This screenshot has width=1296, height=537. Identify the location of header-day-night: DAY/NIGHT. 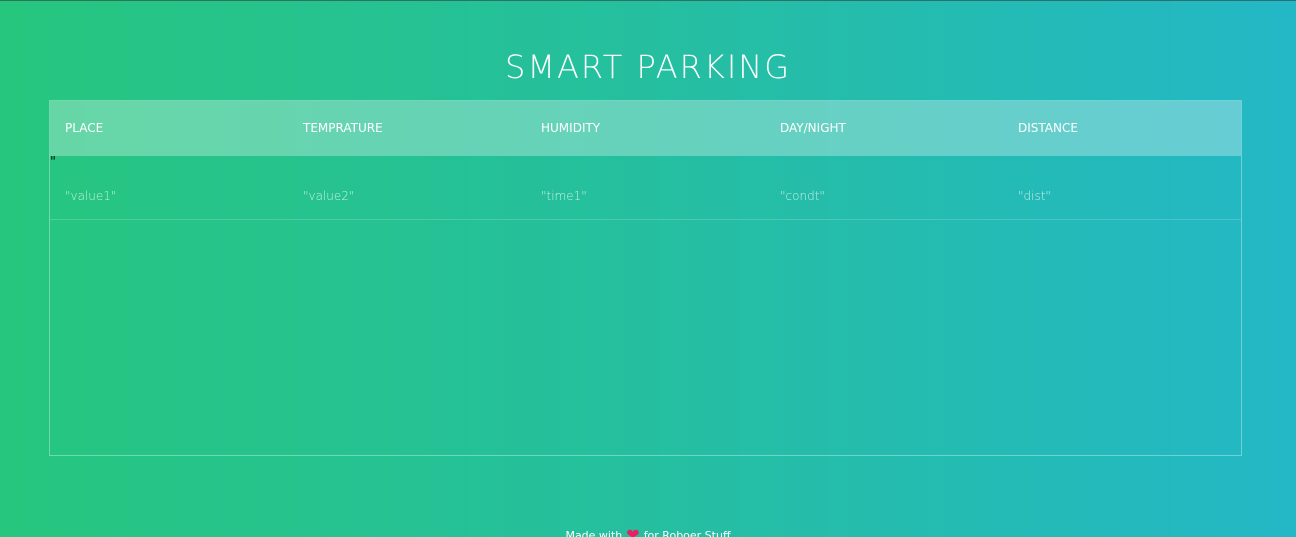
(813, 128).